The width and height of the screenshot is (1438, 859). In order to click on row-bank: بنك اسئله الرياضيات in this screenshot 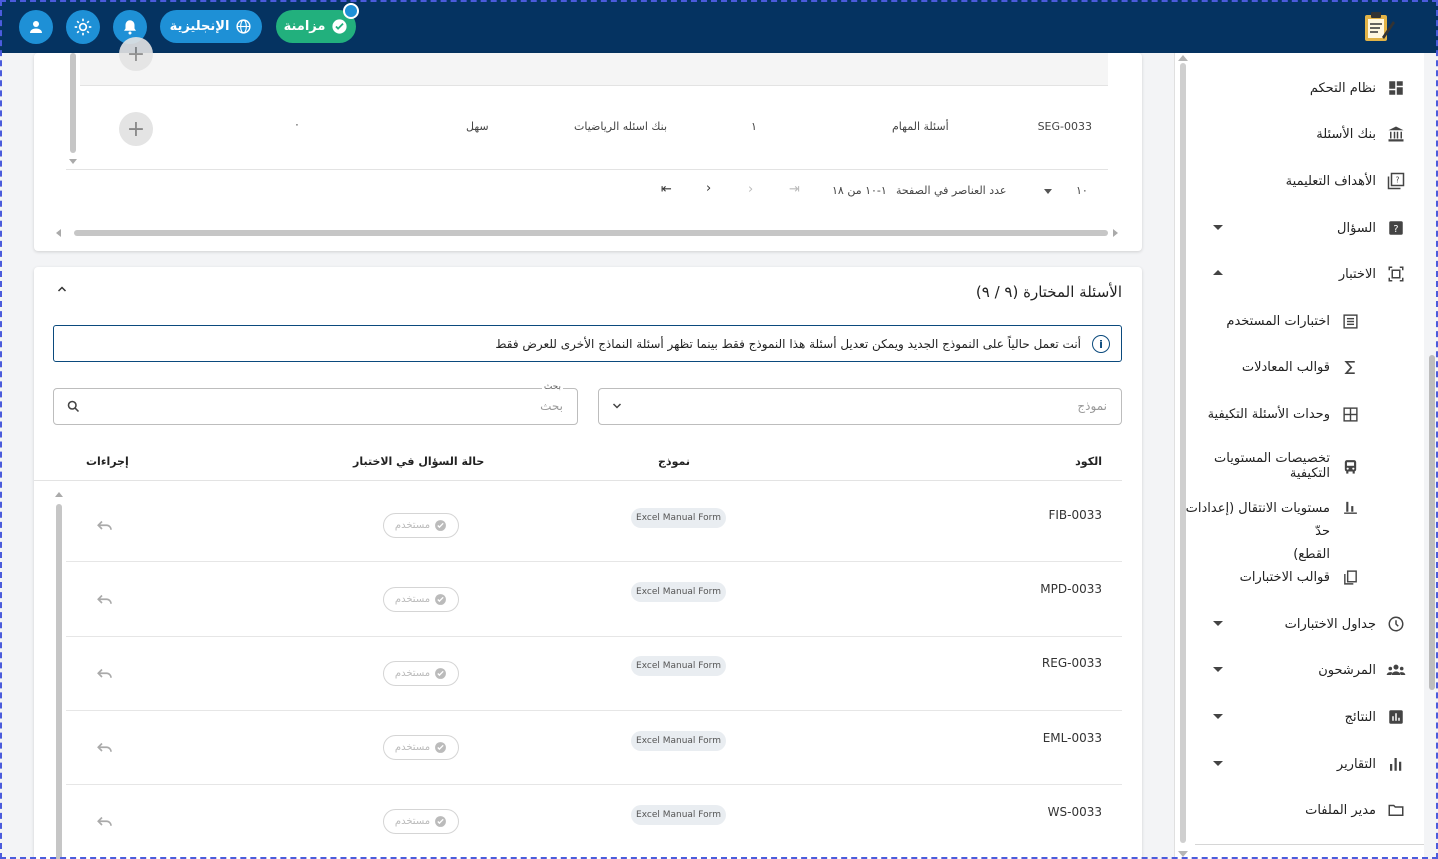, I will do `click(621, 126)`.